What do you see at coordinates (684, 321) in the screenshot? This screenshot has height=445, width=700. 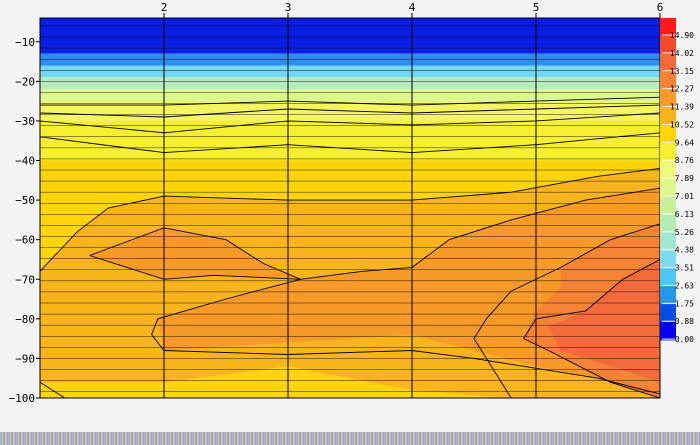 I see `colorbar-label-16: 0.88` at bounding box center [684, 321].